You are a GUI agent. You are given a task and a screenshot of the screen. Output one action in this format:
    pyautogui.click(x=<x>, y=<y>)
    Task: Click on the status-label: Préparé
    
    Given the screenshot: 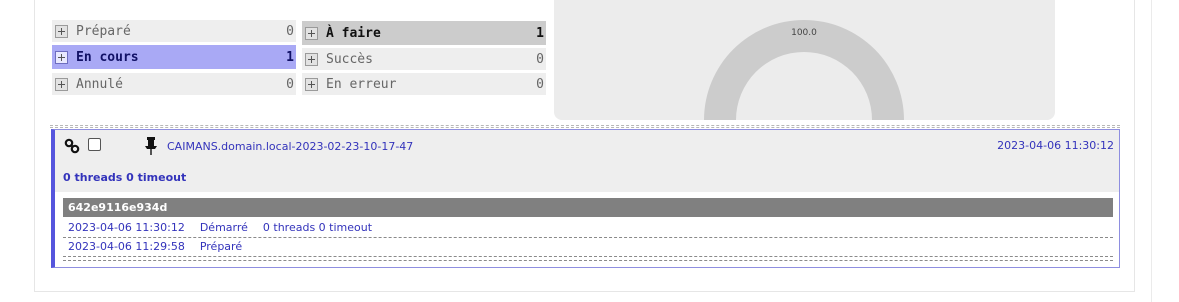 What is the action you would take?
    pyautogui.click(x=103, y=31)
    